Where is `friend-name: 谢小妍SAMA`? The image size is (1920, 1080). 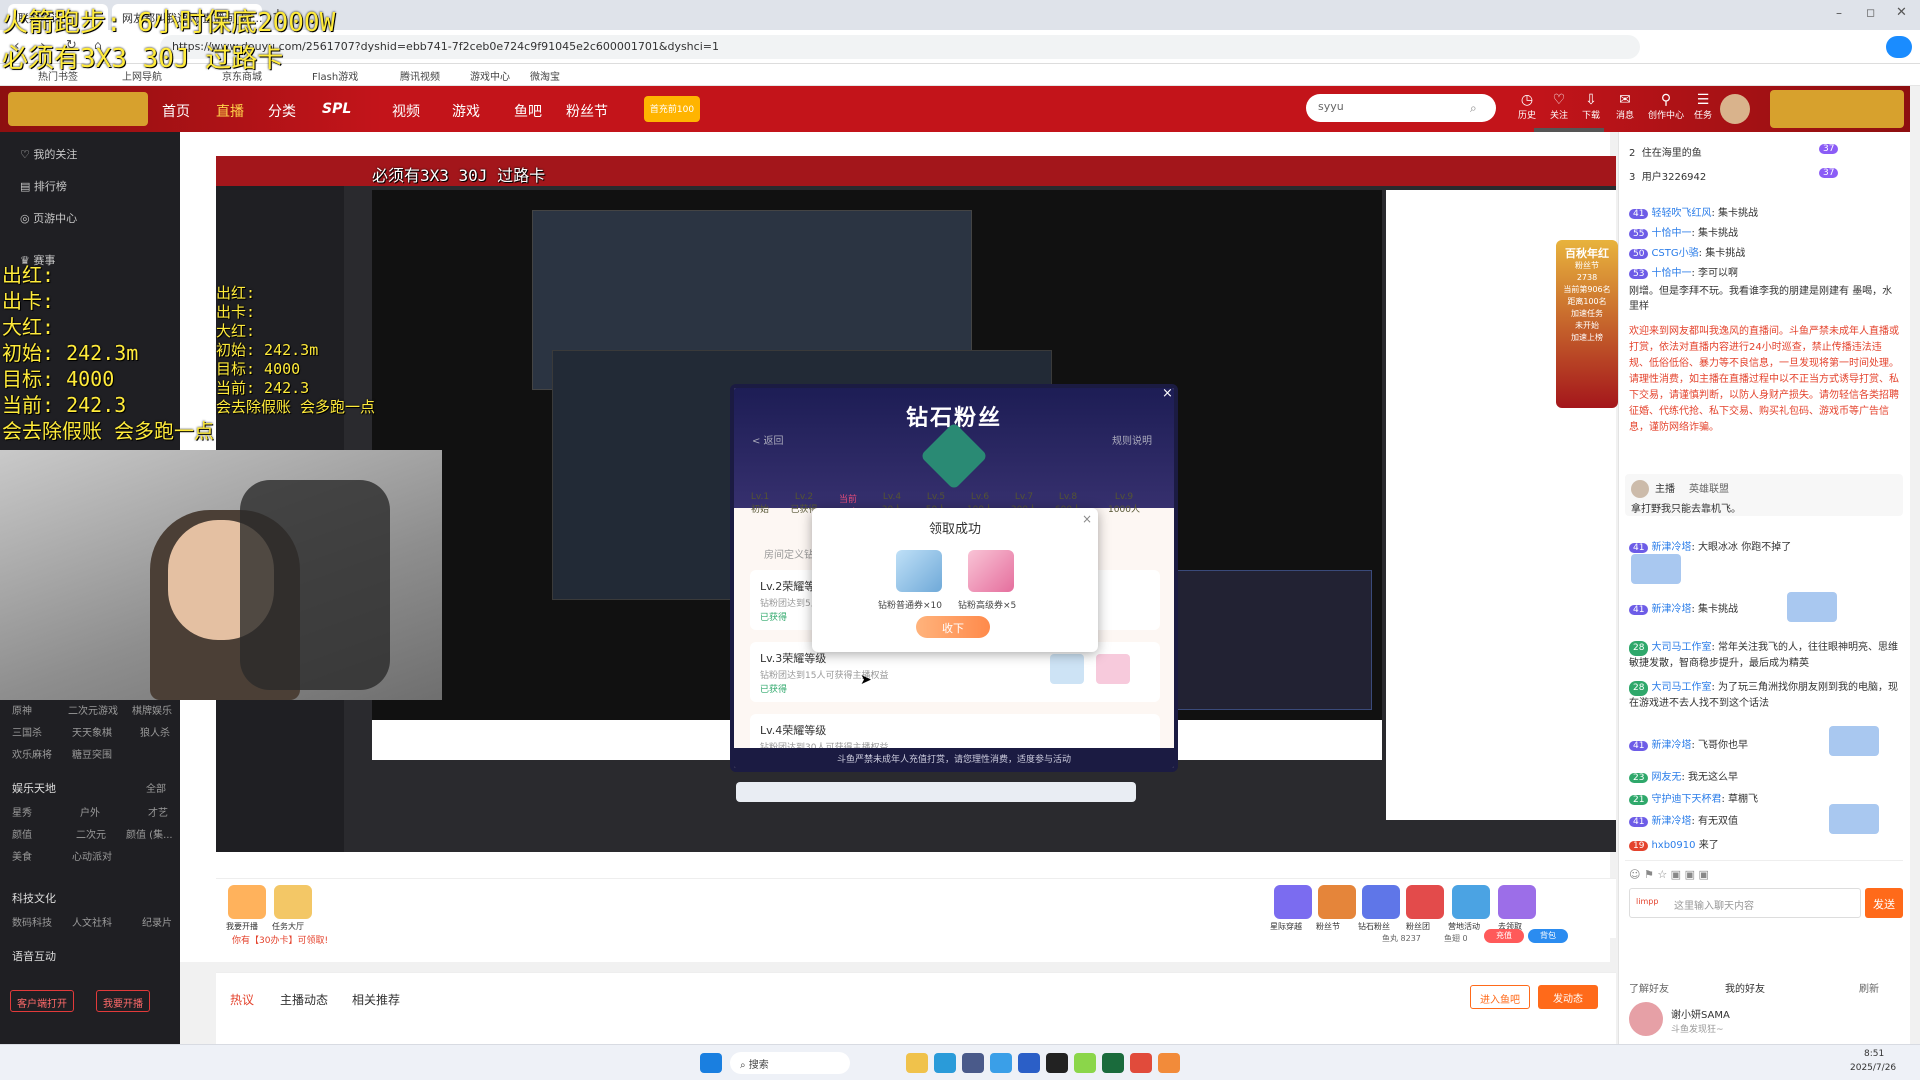 friend-name: 谢小妍SAMA is located at coordinates (1700, 1013).